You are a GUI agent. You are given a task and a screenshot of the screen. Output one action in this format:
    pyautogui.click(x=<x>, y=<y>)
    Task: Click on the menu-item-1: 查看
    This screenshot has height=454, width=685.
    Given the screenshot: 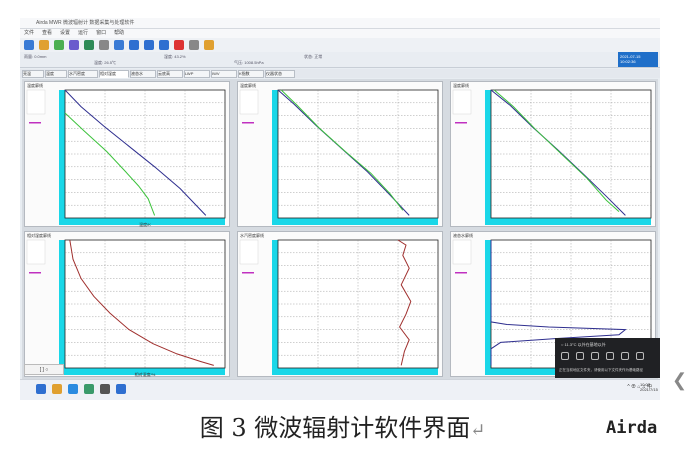 What is the action you would take?
    pyautogui.click(x=47, y=33)
    